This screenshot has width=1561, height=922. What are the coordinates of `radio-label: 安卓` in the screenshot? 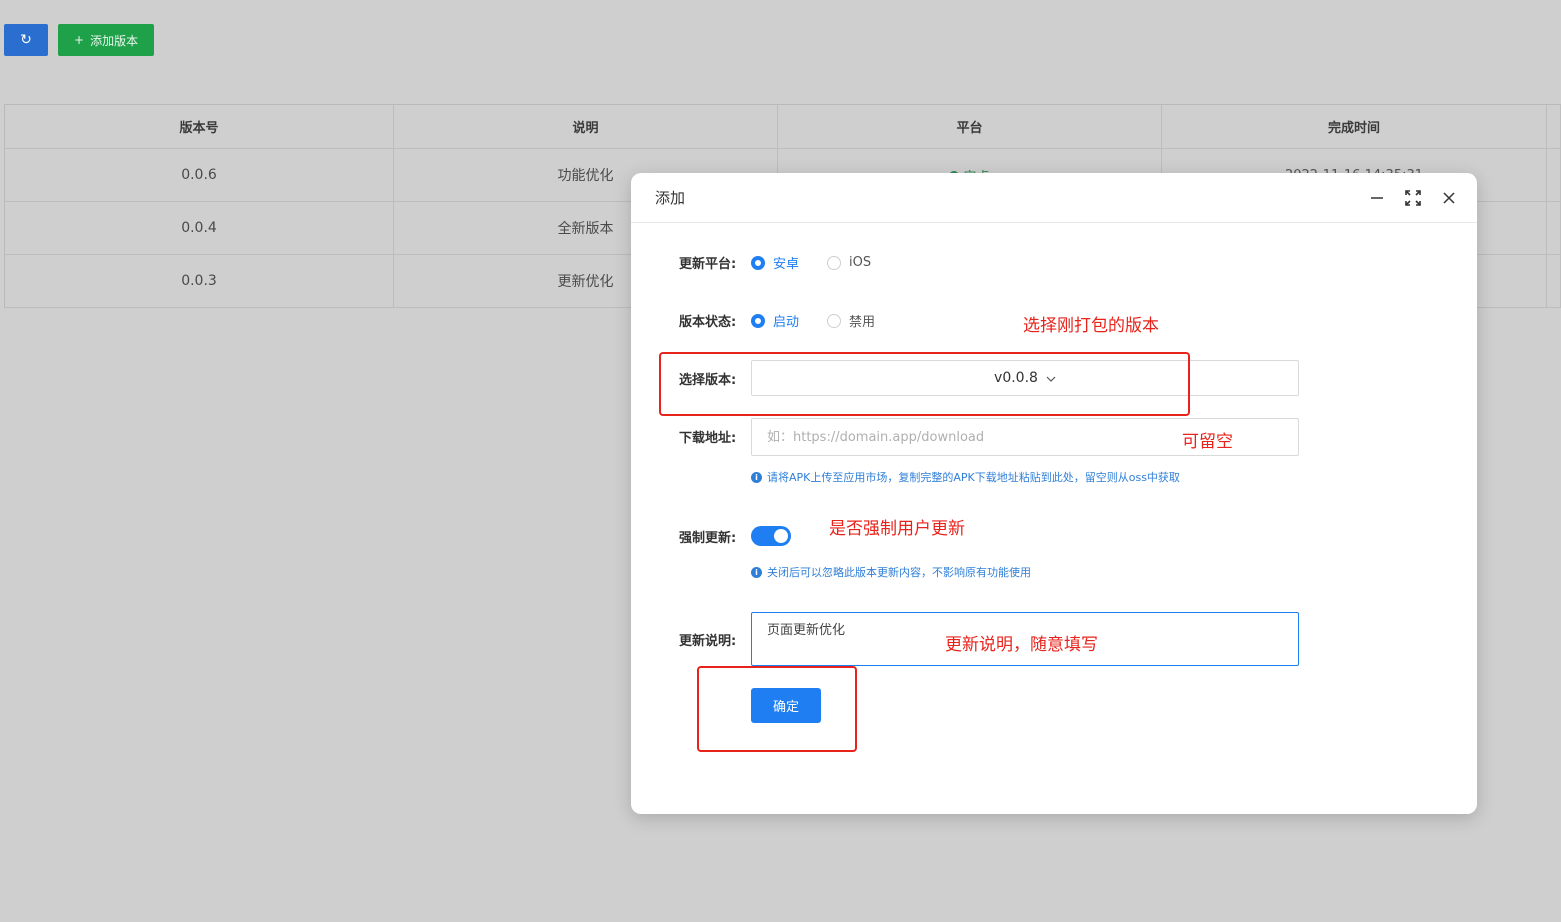 It's located at (786, 264).